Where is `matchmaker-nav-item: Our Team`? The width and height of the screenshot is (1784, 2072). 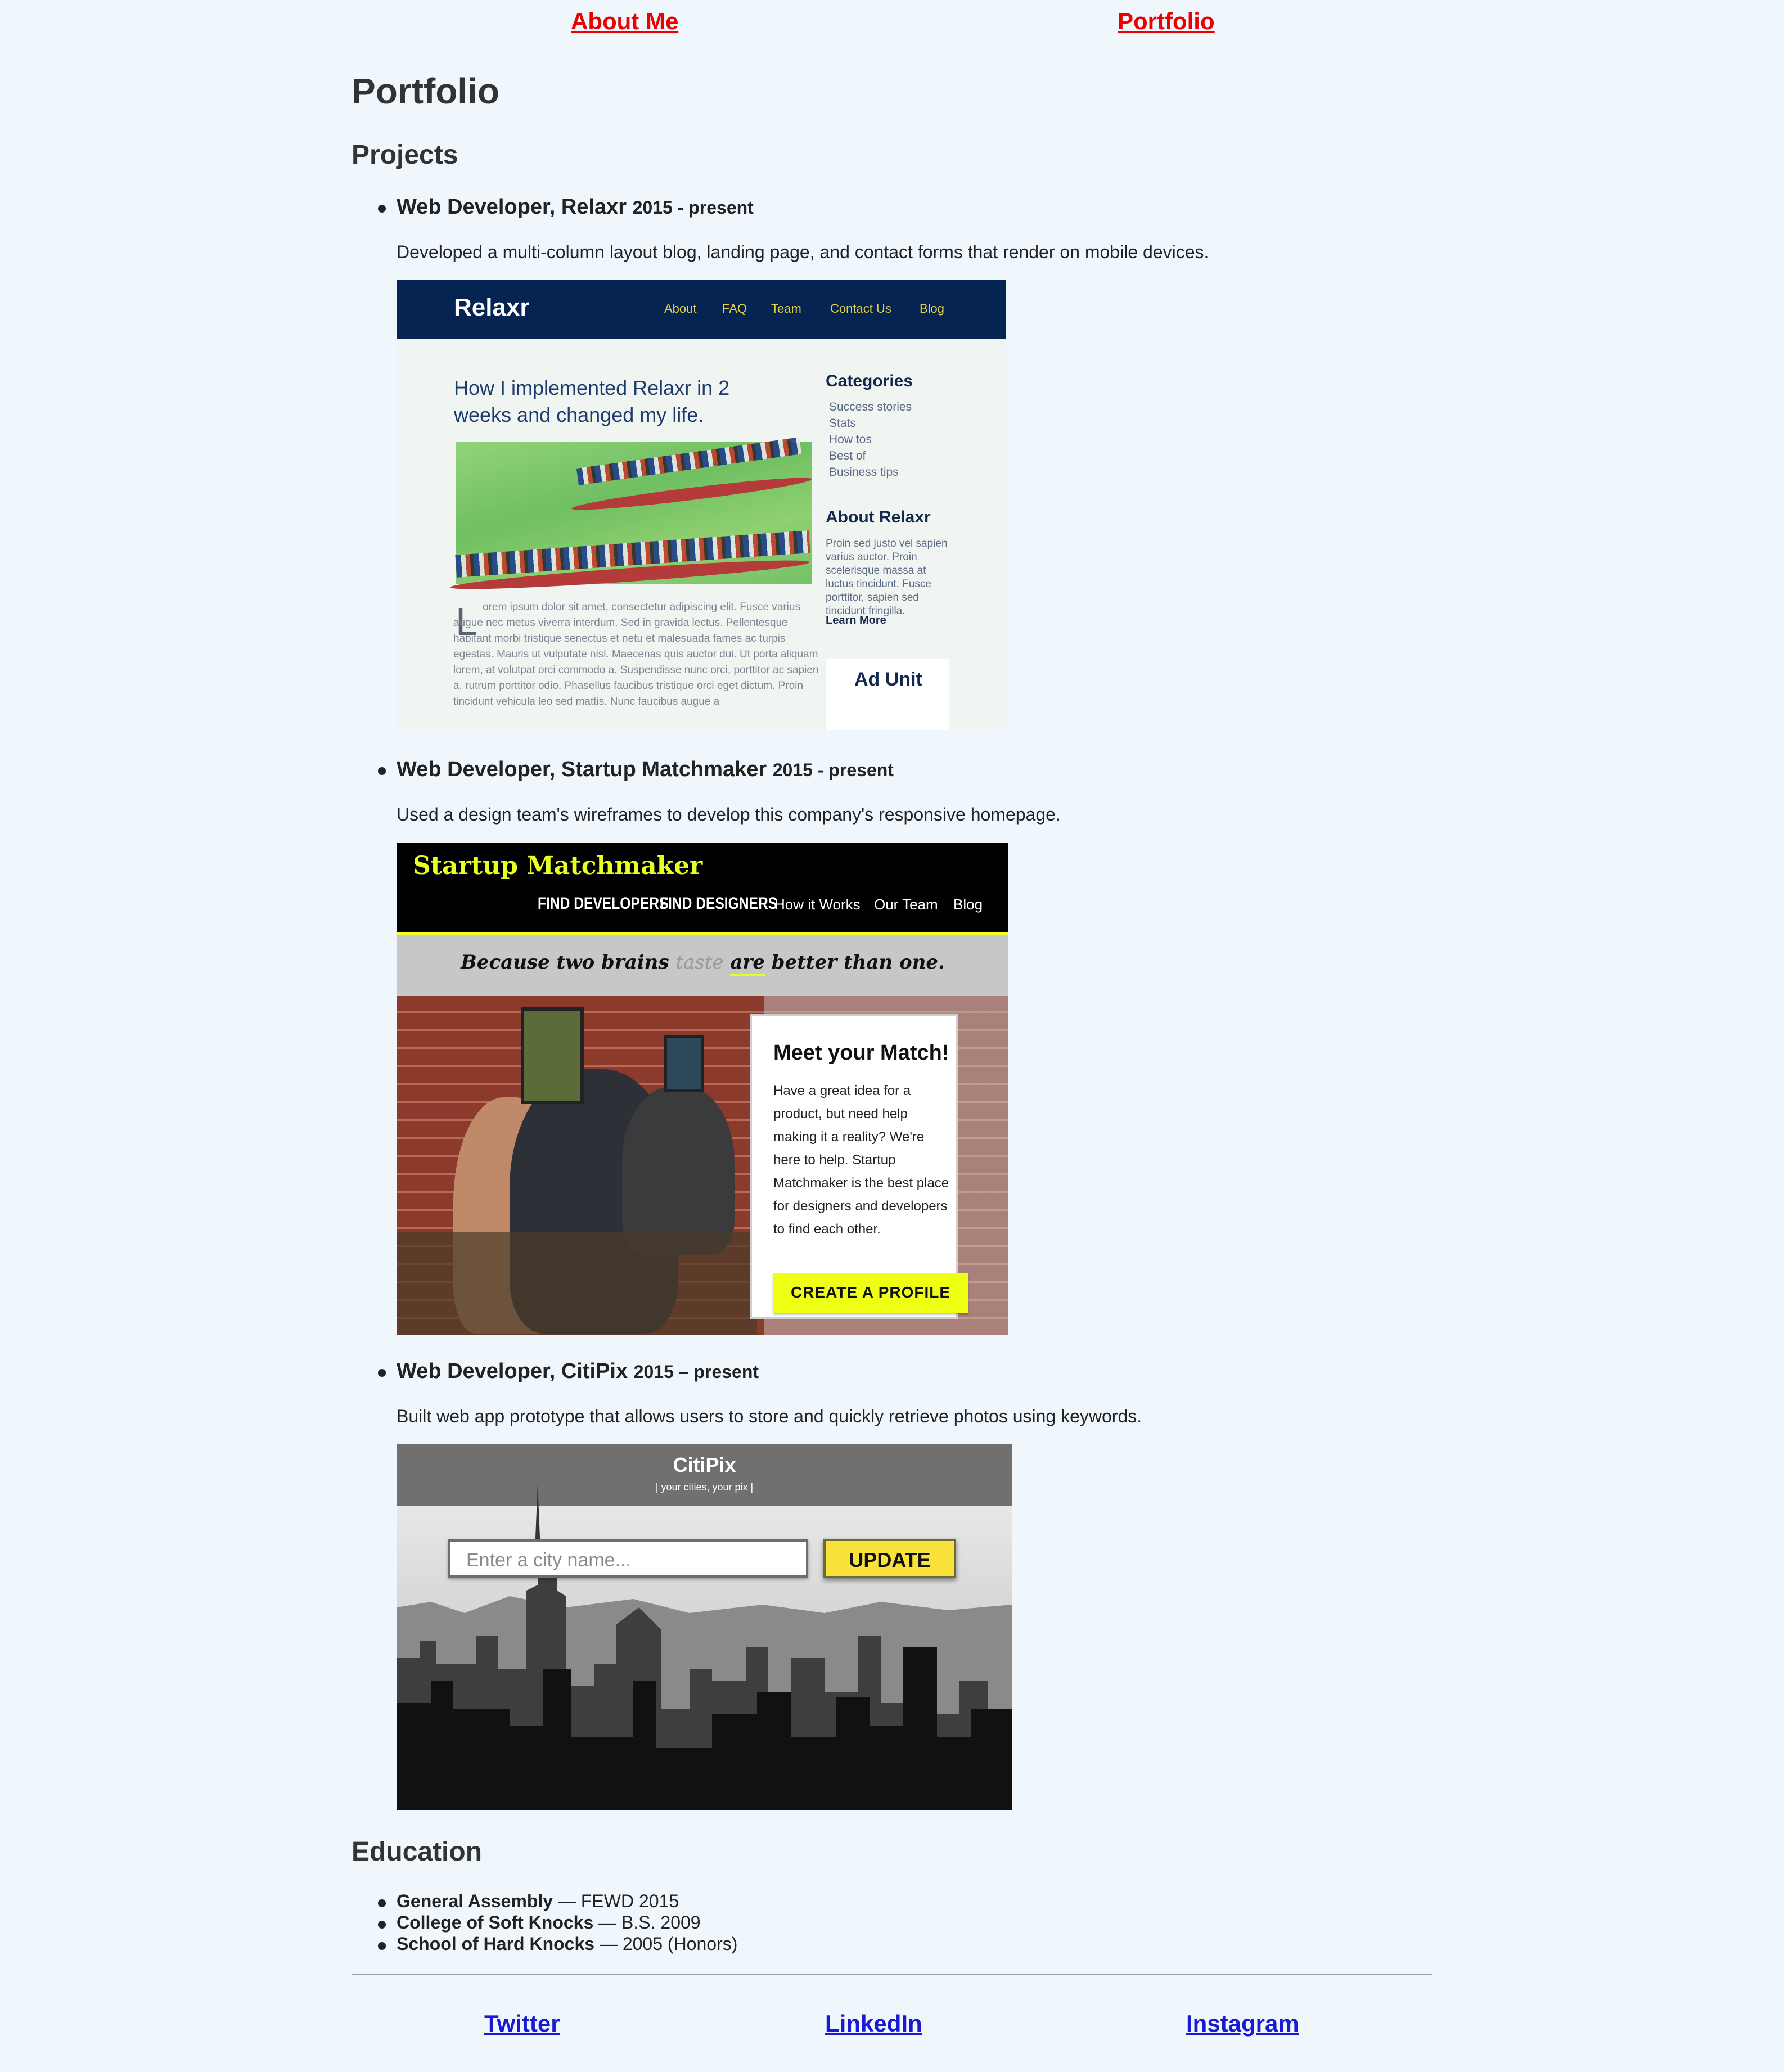
matchmaker-nav-item: Our Team is located at coordinates (906, 905).